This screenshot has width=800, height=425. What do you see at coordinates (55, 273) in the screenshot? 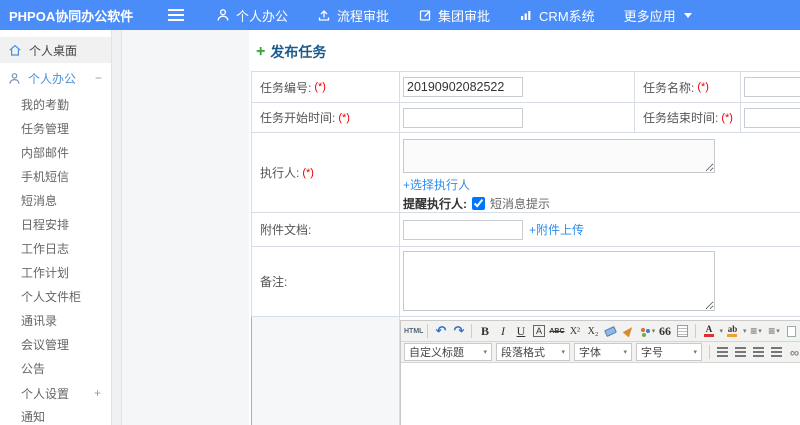
I see `sidebar-item-work-plan: 工作计划` at bounding box center [55, 273].